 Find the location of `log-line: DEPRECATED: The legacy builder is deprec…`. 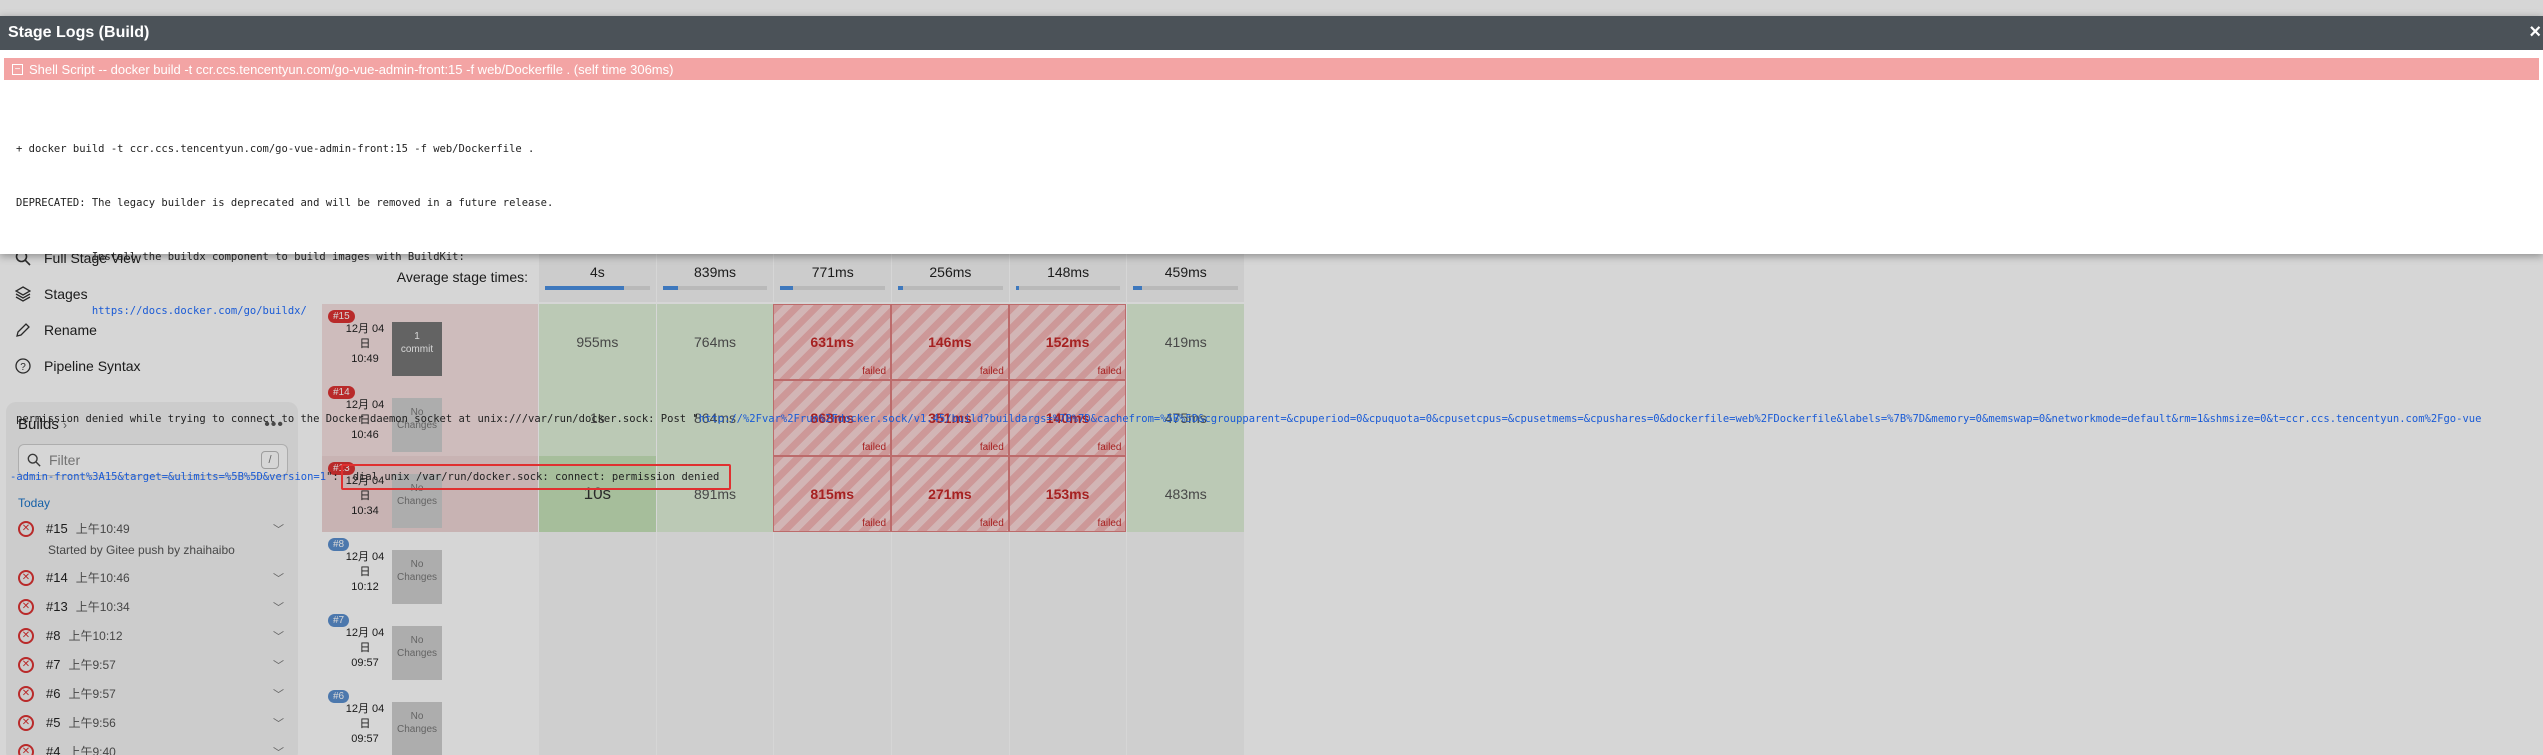

log-line: DEPRECATED: The legacy builder is deprec… is located at coordinates (285, 203).